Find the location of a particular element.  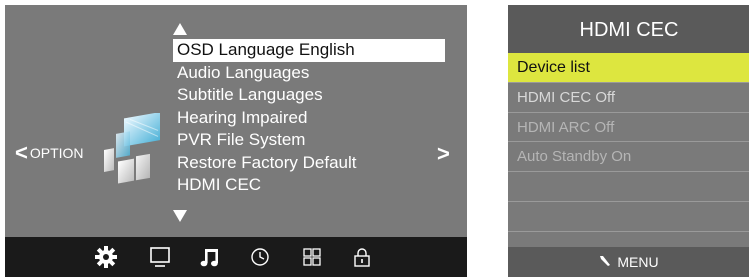

chevron-right-icon: > is located at coordinates (443, 153).